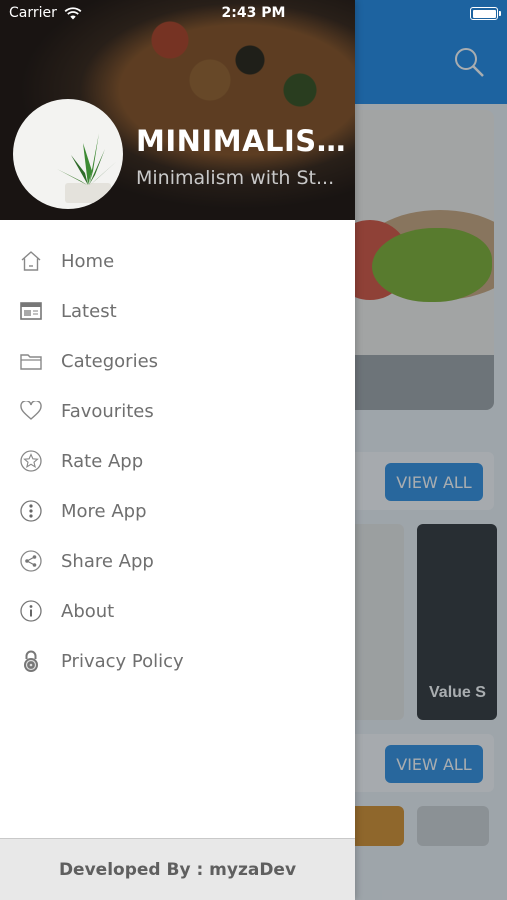 This screenshot has width=507, height=900. Describe the element at coordinates (177, 611) in the screenshot. I see `menu-item-about: About` at that location.